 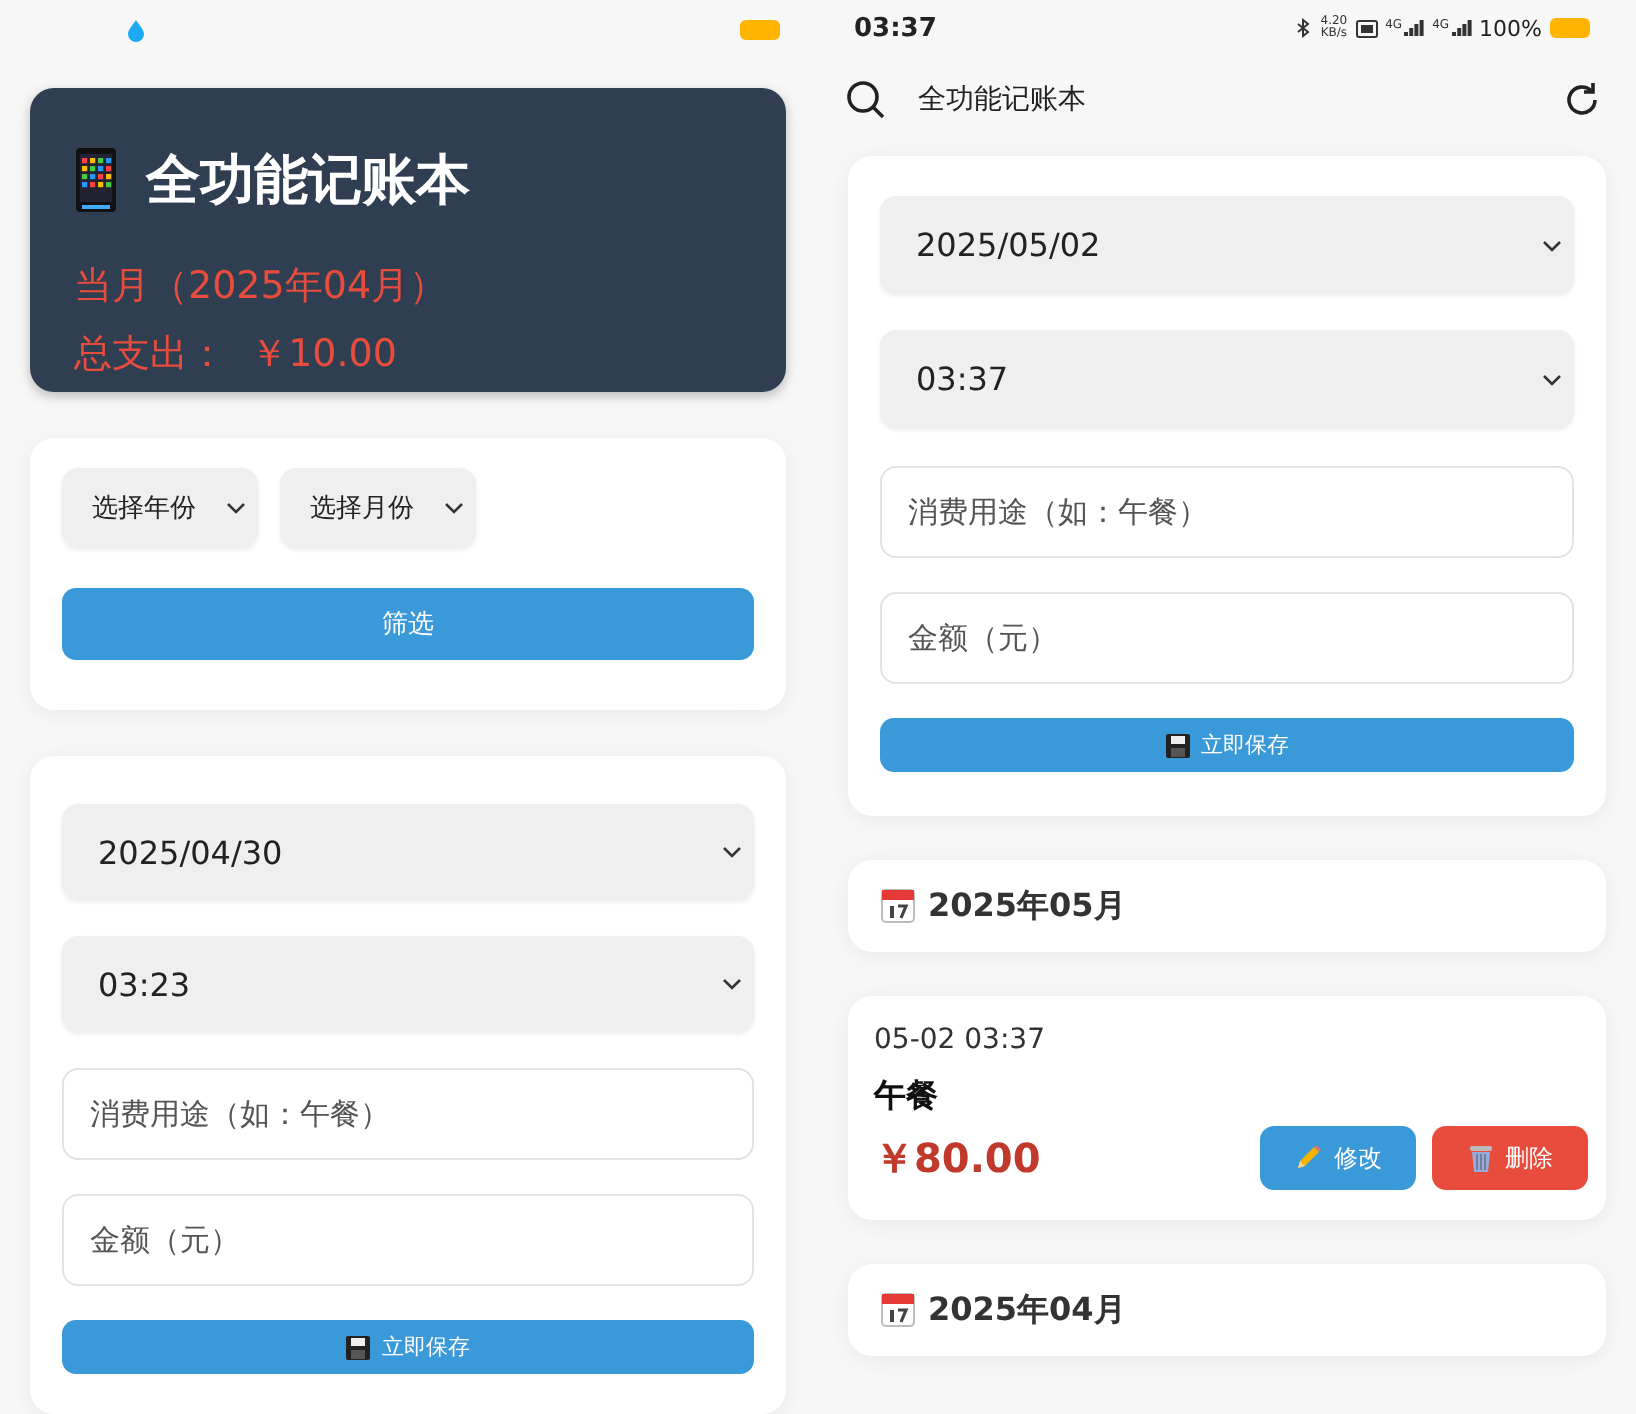 What do you see at coordinates (1304, 28) in the screenshot?
I see `bluetooth-icon` at bounding box center [1304, 28].